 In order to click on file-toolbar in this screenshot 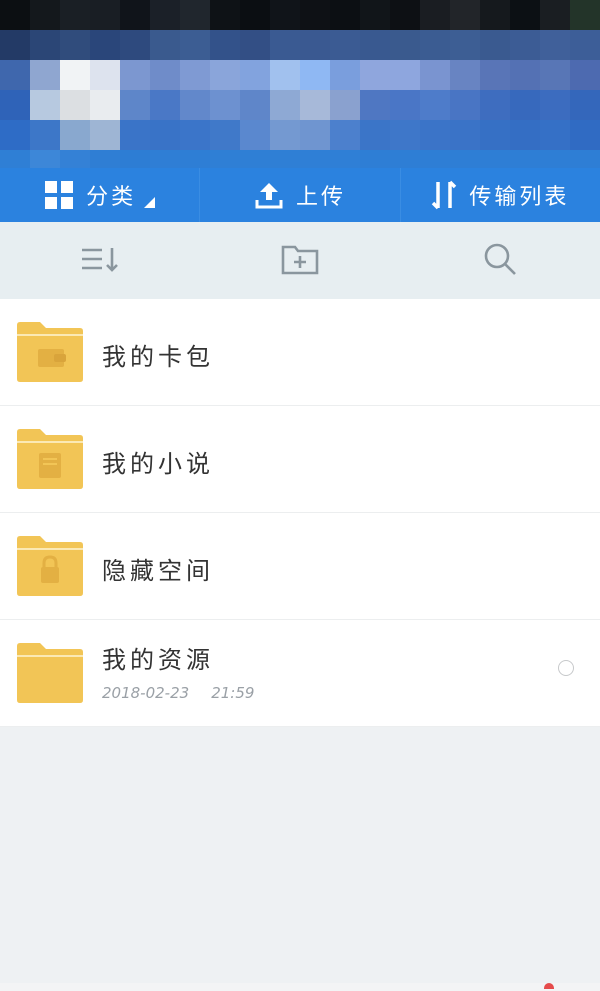, I will do `click(300, 260)`.